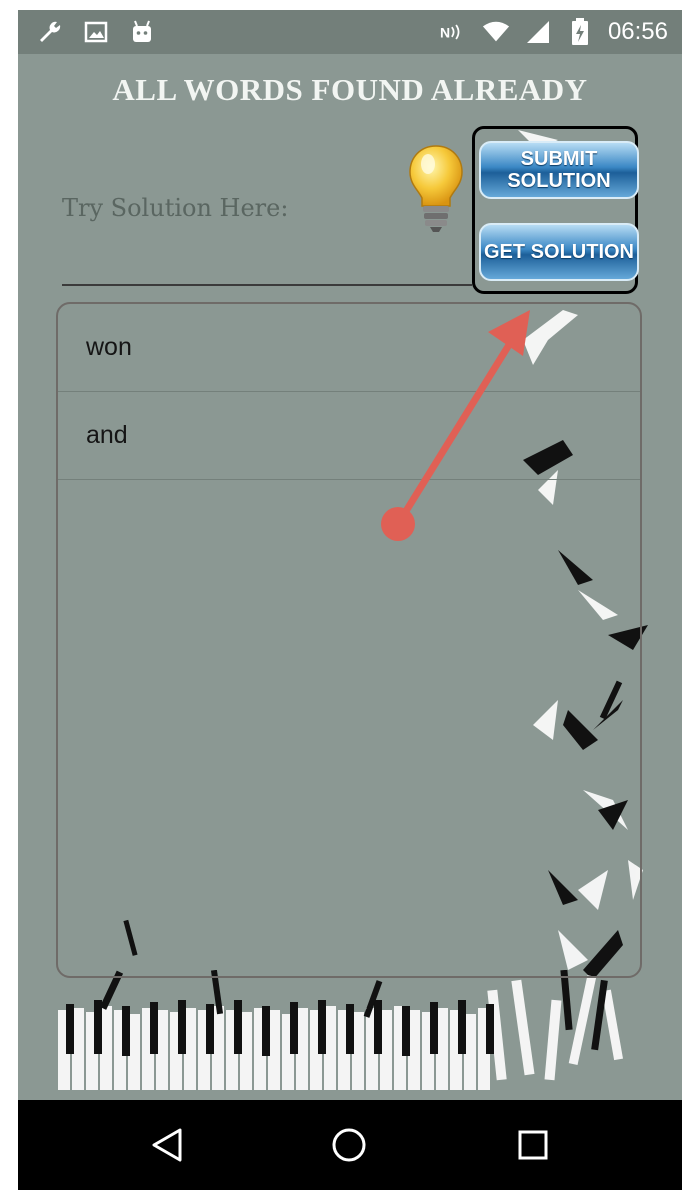  What do you see at coordinates (538, 32) in the screenshot?
I see `signal-icon` at bounding box center [538, 32].